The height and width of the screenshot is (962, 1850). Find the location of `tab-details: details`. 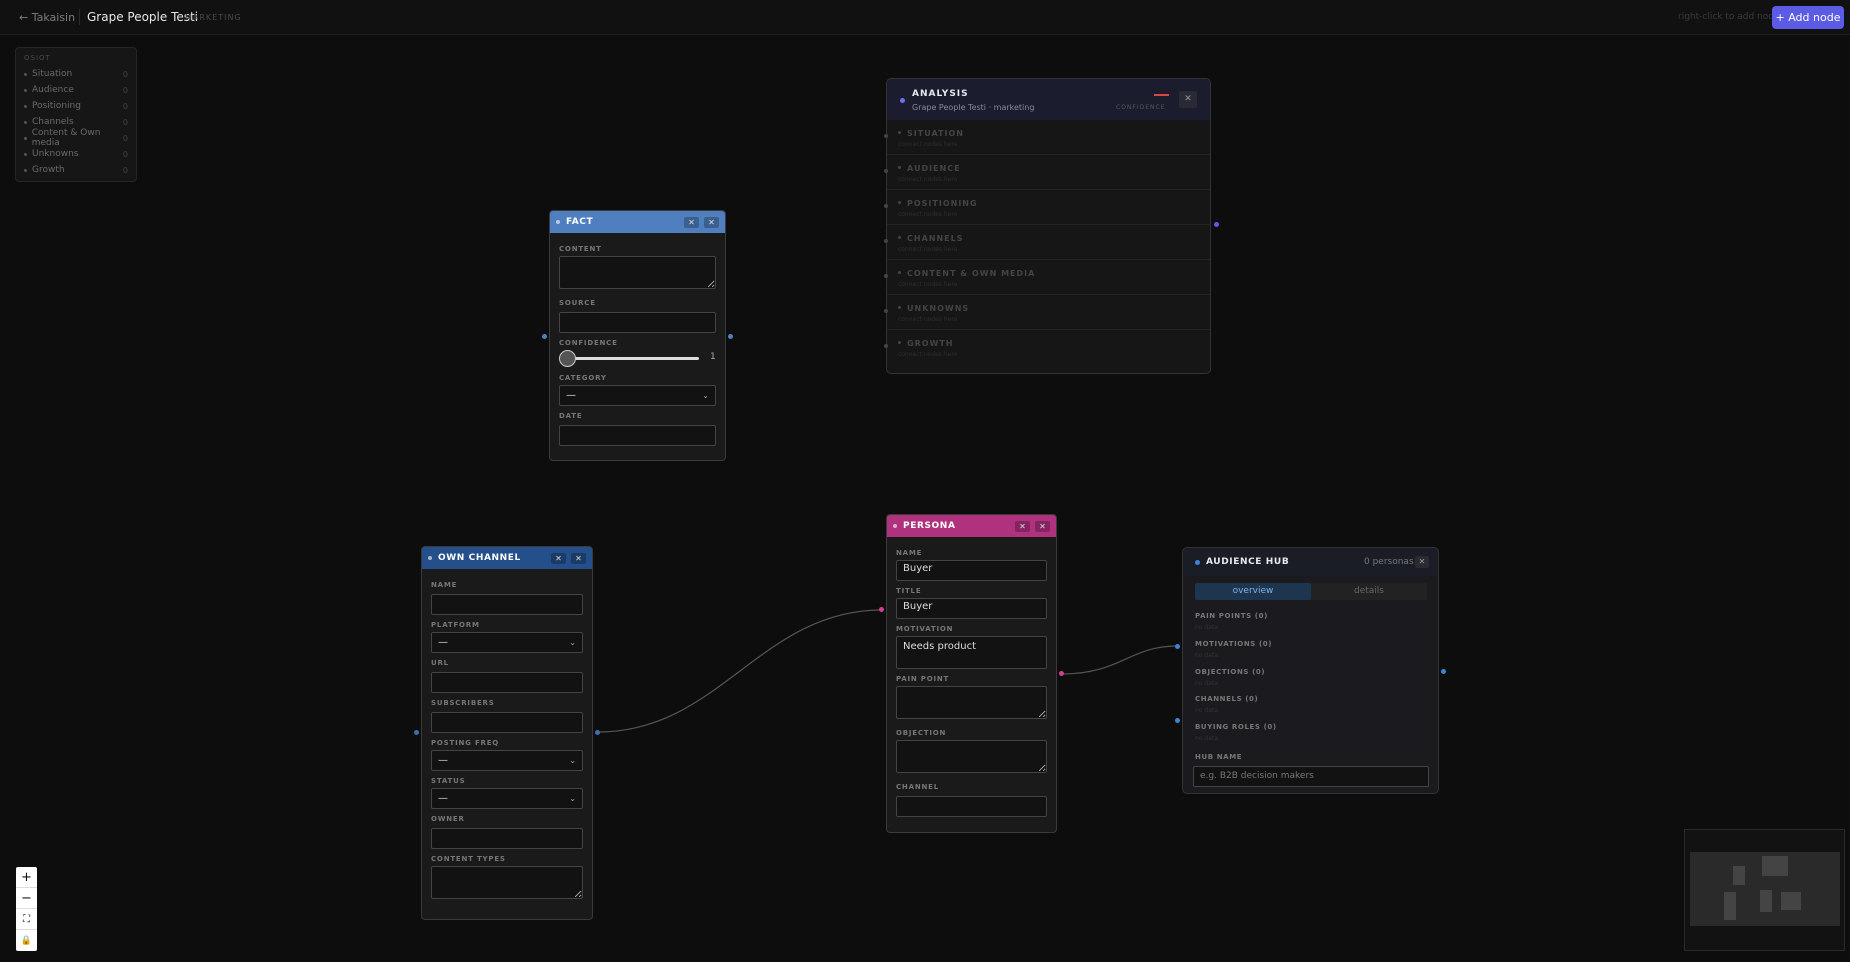

tab-details: details is located at coordinates (1369, 591).